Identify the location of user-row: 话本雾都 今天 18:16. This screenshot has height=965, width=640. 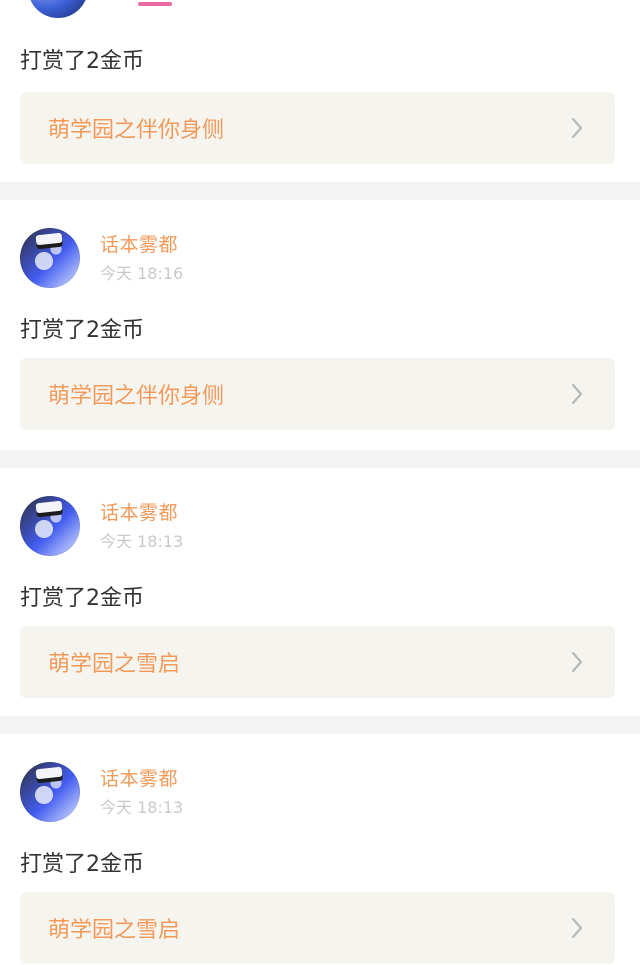
(320, 256).